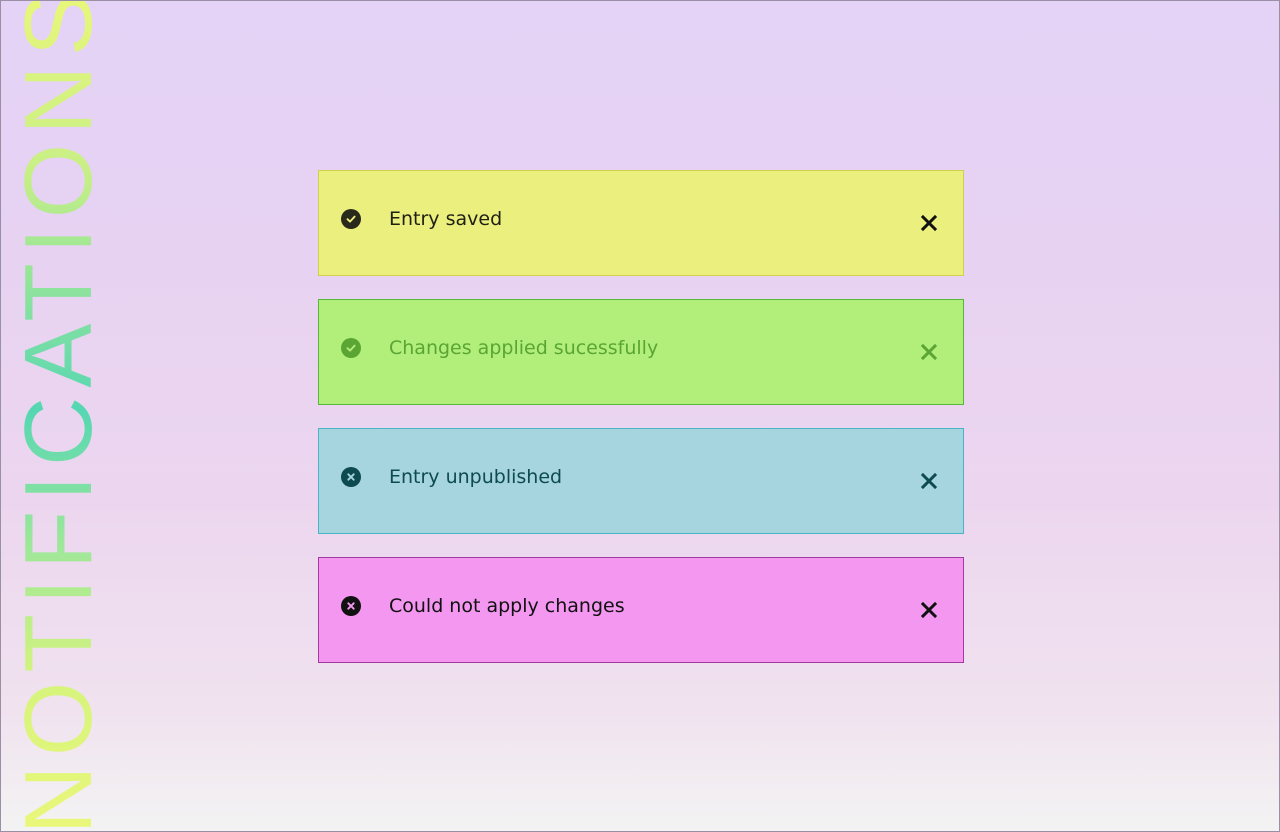 The image size is (1280, 832). What do you see at coordinates (476, 477) in the screenshot?
I see `notification-message: Entry unpublished` at bounding box center [476, 477].